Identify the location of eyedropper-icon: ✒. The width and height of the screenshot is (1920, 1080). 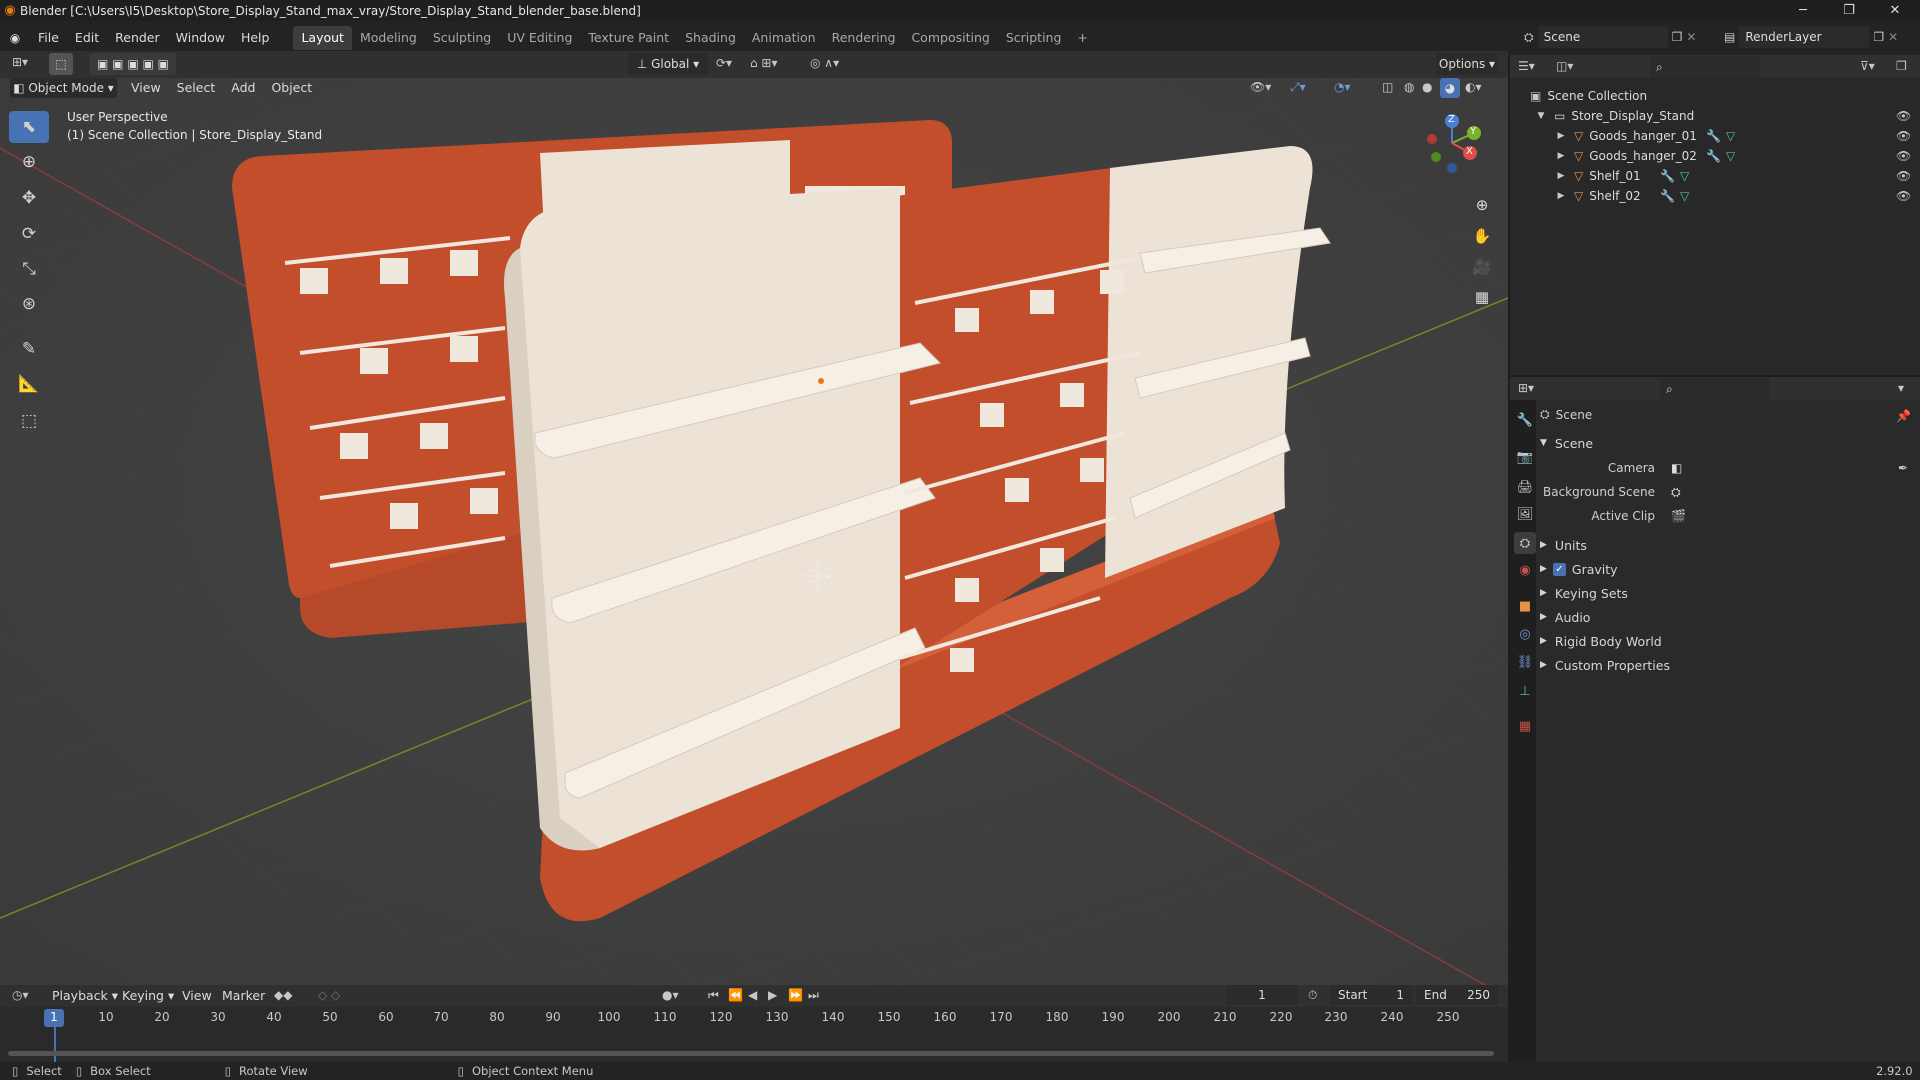
(1903, 468).